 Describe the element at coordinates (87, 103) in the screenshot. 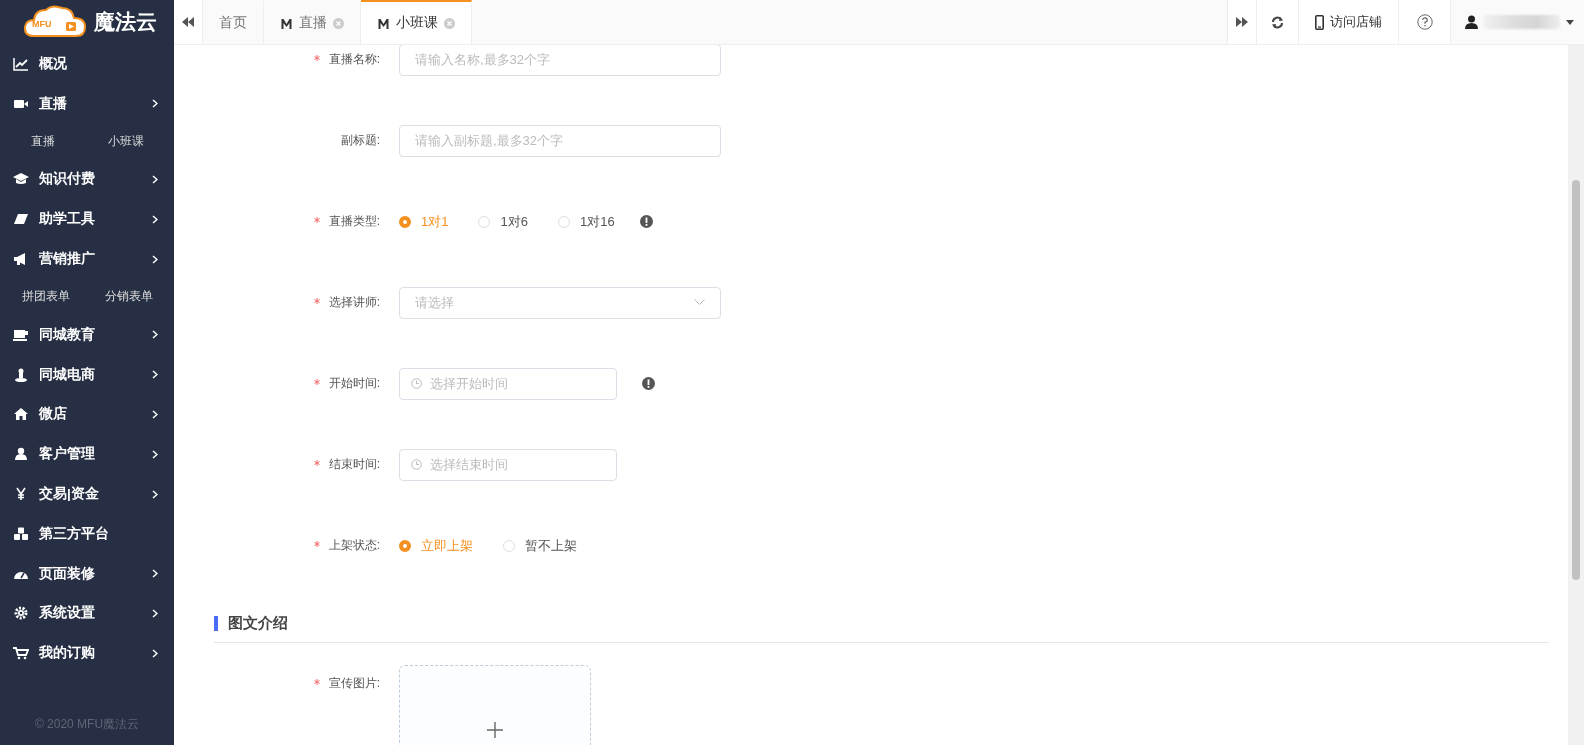

I see `sidebar-item: 直播` at that location.